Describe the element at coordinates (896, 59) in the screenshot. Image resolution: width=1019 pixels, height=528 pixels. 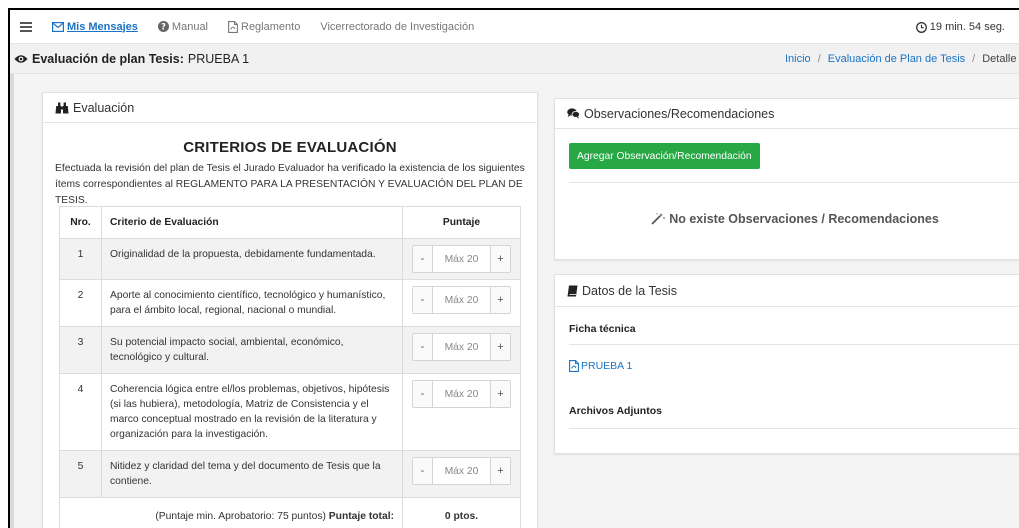
I see `breadcrumb-evaluacion: Evaluación de Plan de Tesis` at that location.